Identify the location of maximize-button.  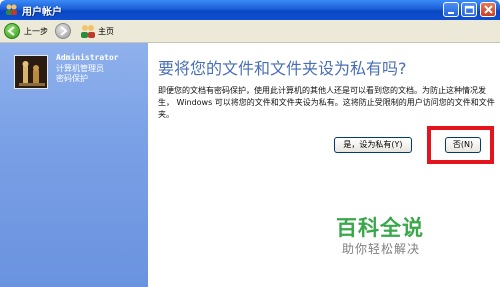
(469, 9).